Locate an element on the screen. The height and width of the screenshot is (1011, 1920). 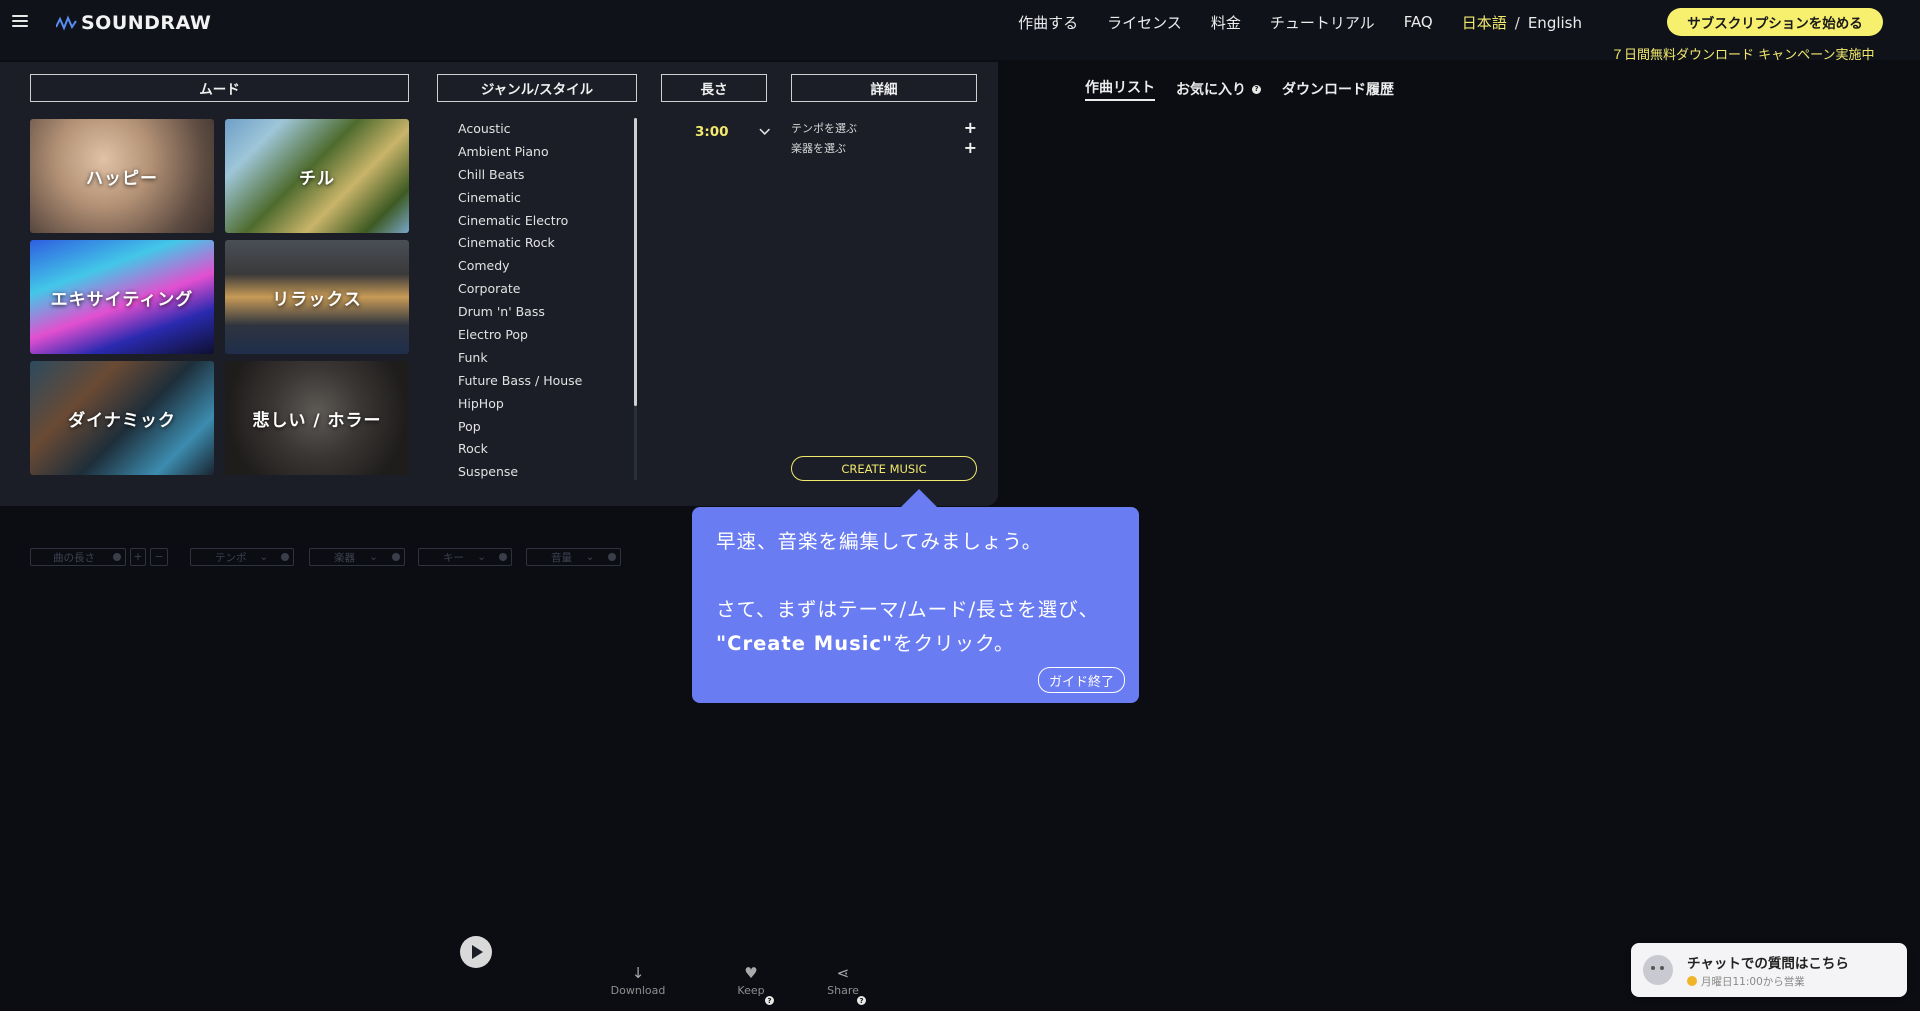
genre-item: Funk is located at coordinates (543, 358).